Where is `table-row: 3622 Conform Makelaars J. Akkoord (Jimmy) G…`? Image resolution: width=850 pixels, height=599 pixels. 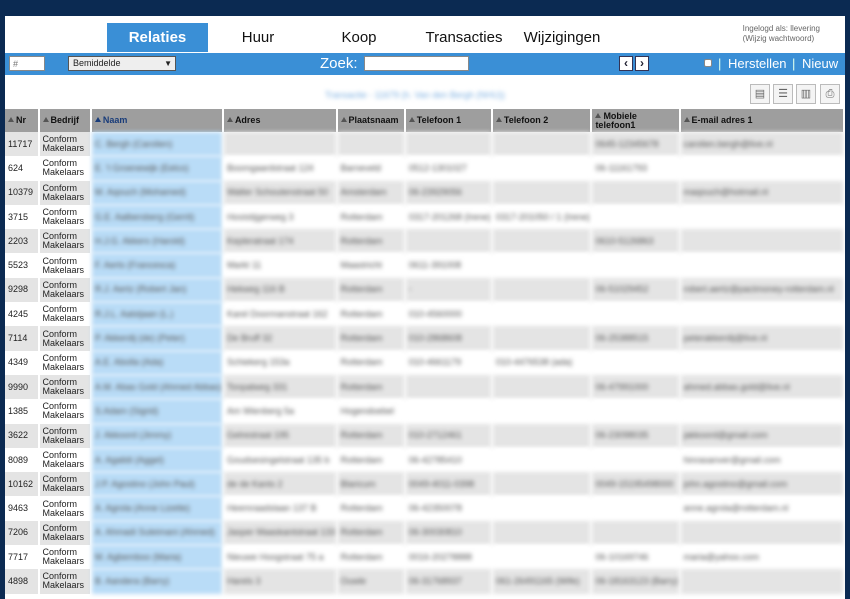 table-row: 3622 Conform Makelaars J. Akkoord (Jimmy) G… is located at coordinates (425, 435).